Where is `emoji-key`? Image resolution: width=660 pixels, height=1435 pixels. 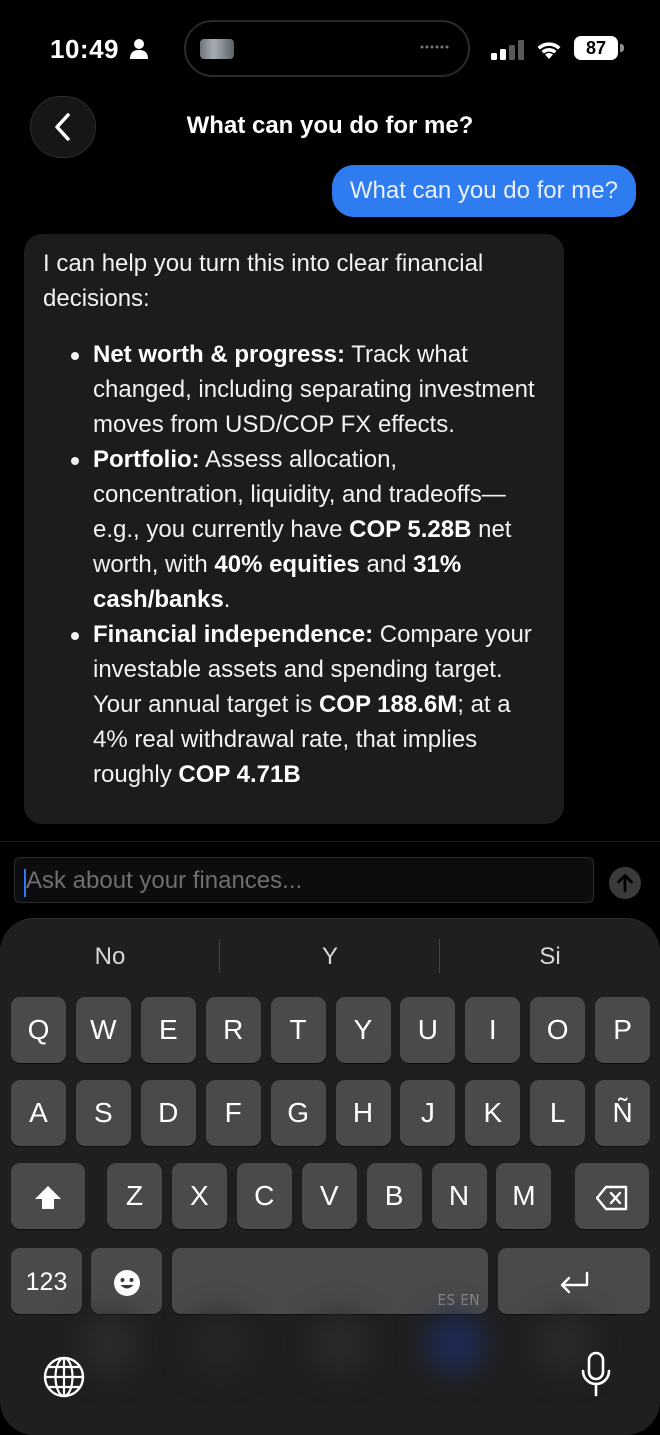
emoji-key is located at coordinates (126, 1281).